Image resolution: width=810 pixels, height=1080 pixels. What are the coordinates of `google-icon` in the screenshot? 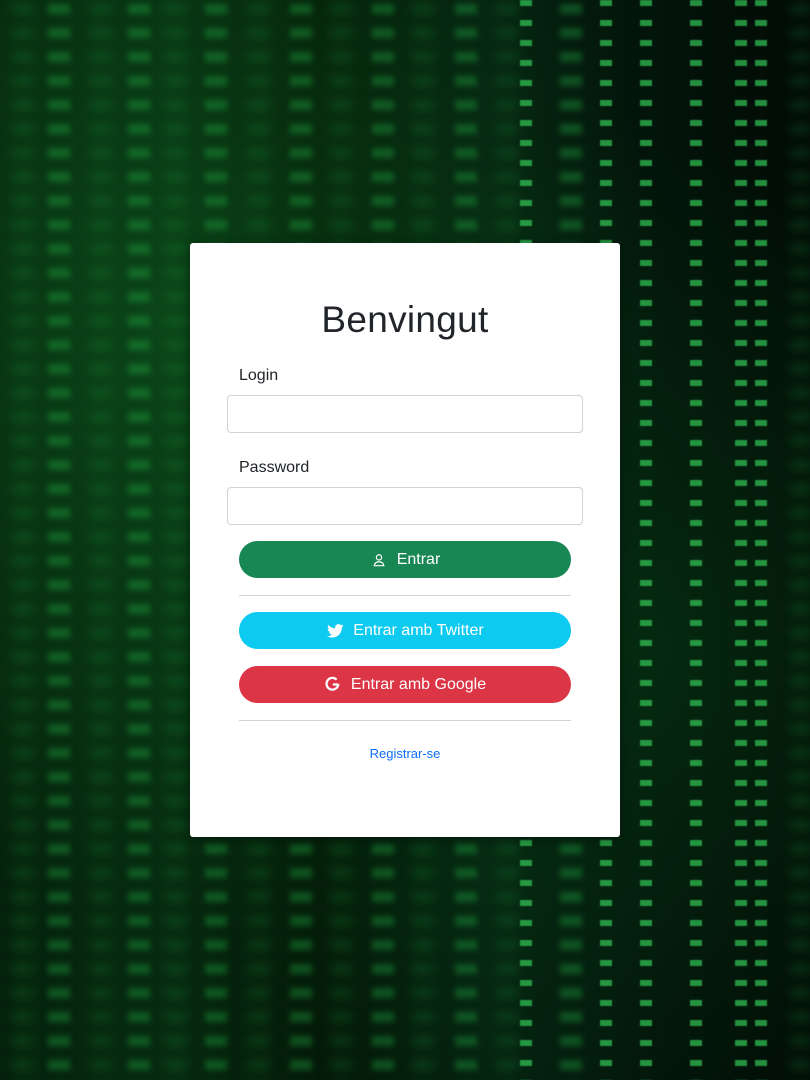 It's located at (333, 685).